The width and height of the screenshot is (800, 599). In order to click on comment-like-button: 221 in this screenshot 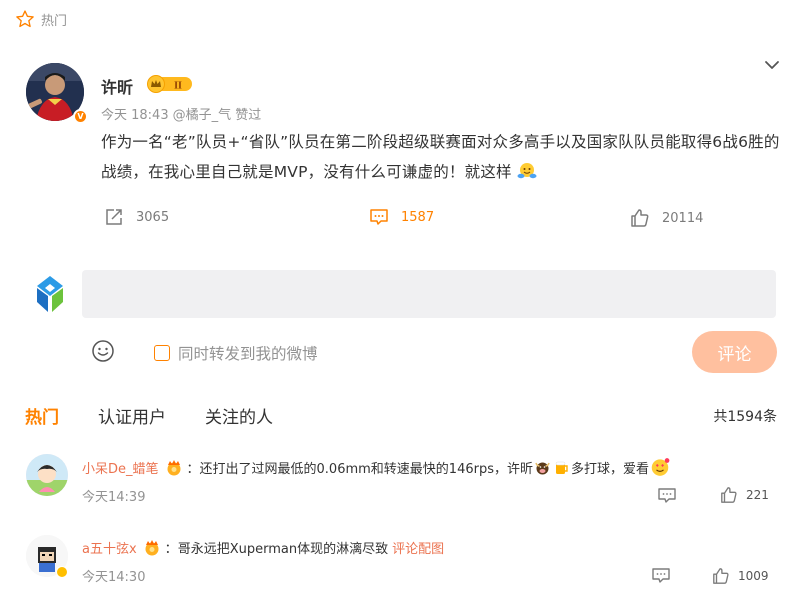, I will do `click(744, 495)`.